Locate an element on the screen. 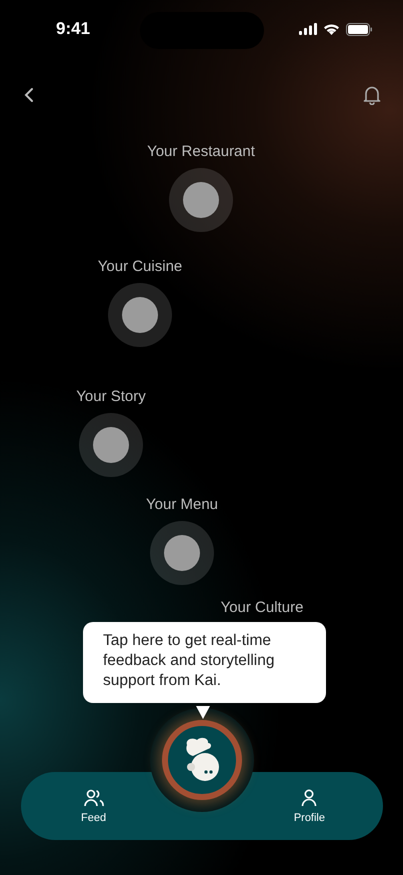 Image resolution: width=403 pixels, height=875 pixels. tooltip-pointer is located at coordinates (203, 712).